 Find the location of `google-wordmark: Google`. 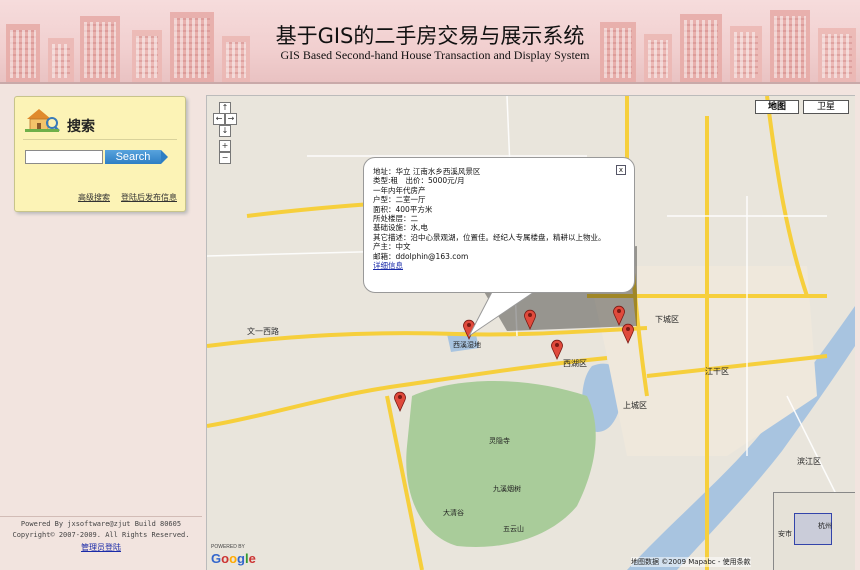

google-wordmark: Google is located at coordinates (233, 558).